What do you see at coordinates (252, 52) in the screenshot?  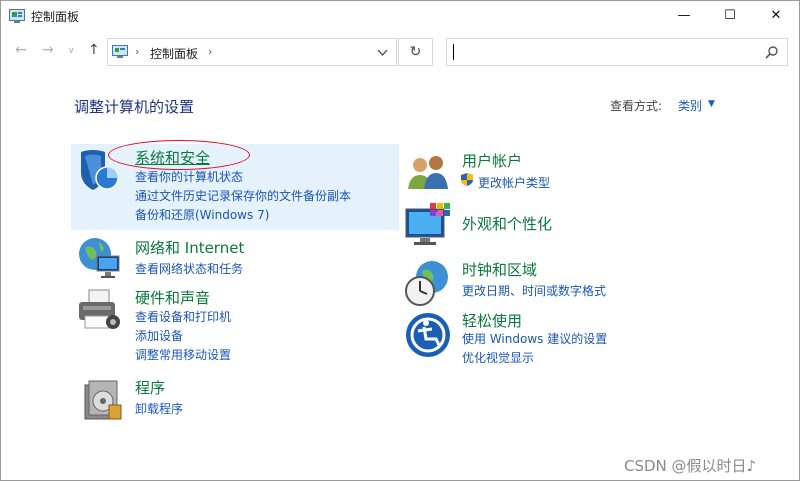 I see `address-bar: › 控制面板 ›` at bounding box center [252, 52].